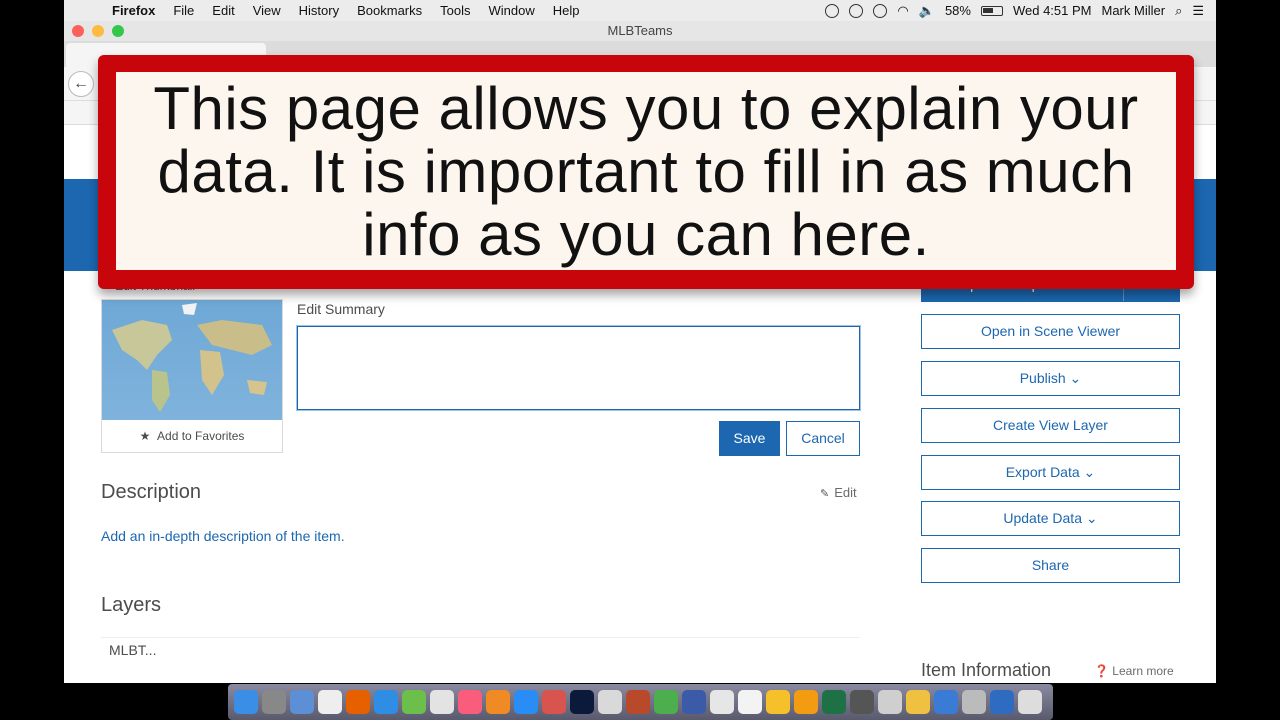  Describe the element at coordinates (578, 368) in the screenshot. I see `summary-textarea` at that location.